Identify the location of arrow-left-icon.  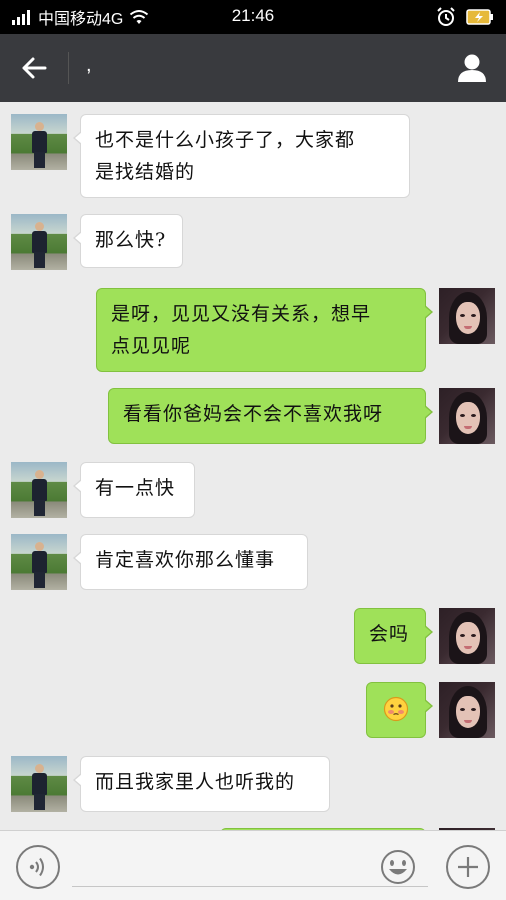
(34, 68).